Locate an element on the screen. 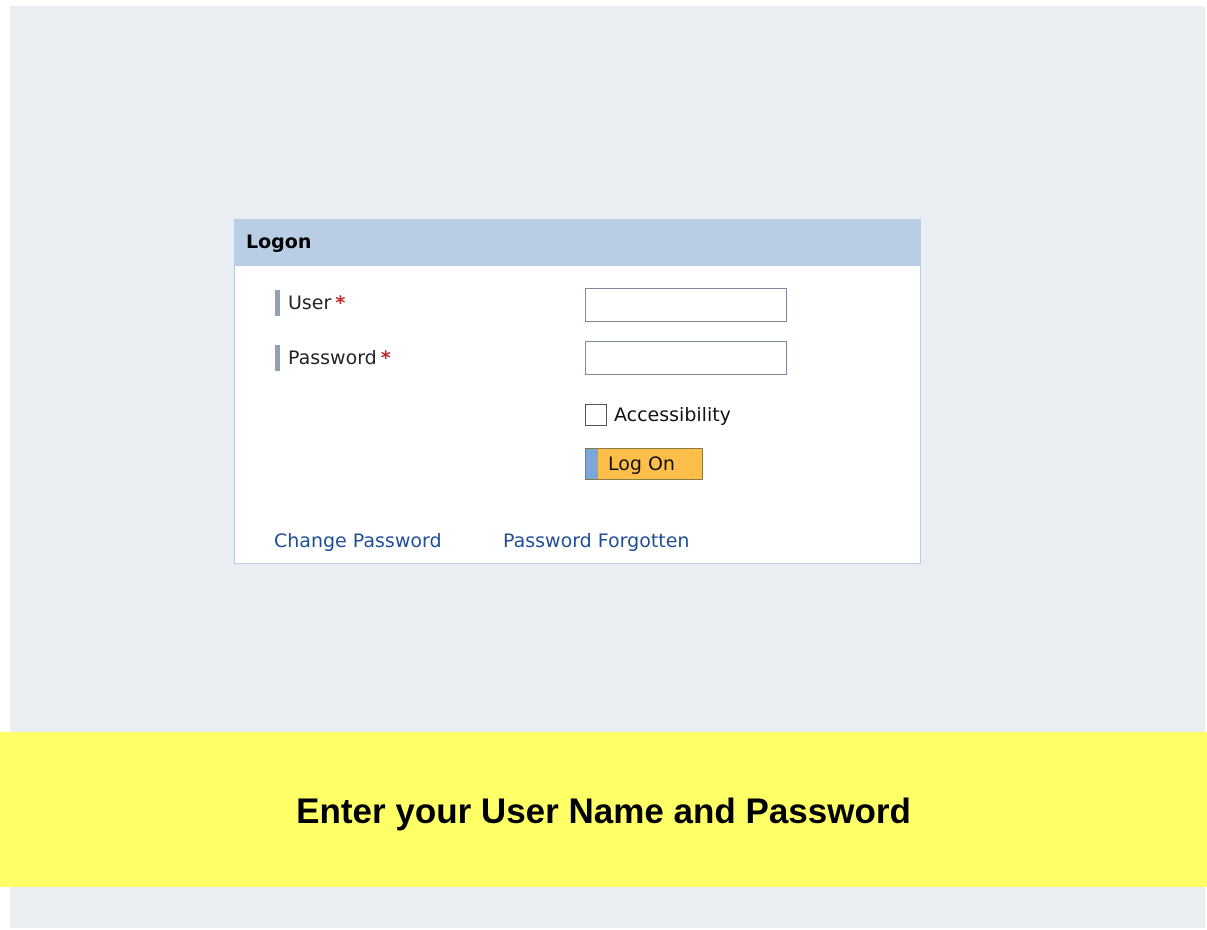 The image size is (1207, 930). logon-button: Log On is located at coordinates (644, 464).